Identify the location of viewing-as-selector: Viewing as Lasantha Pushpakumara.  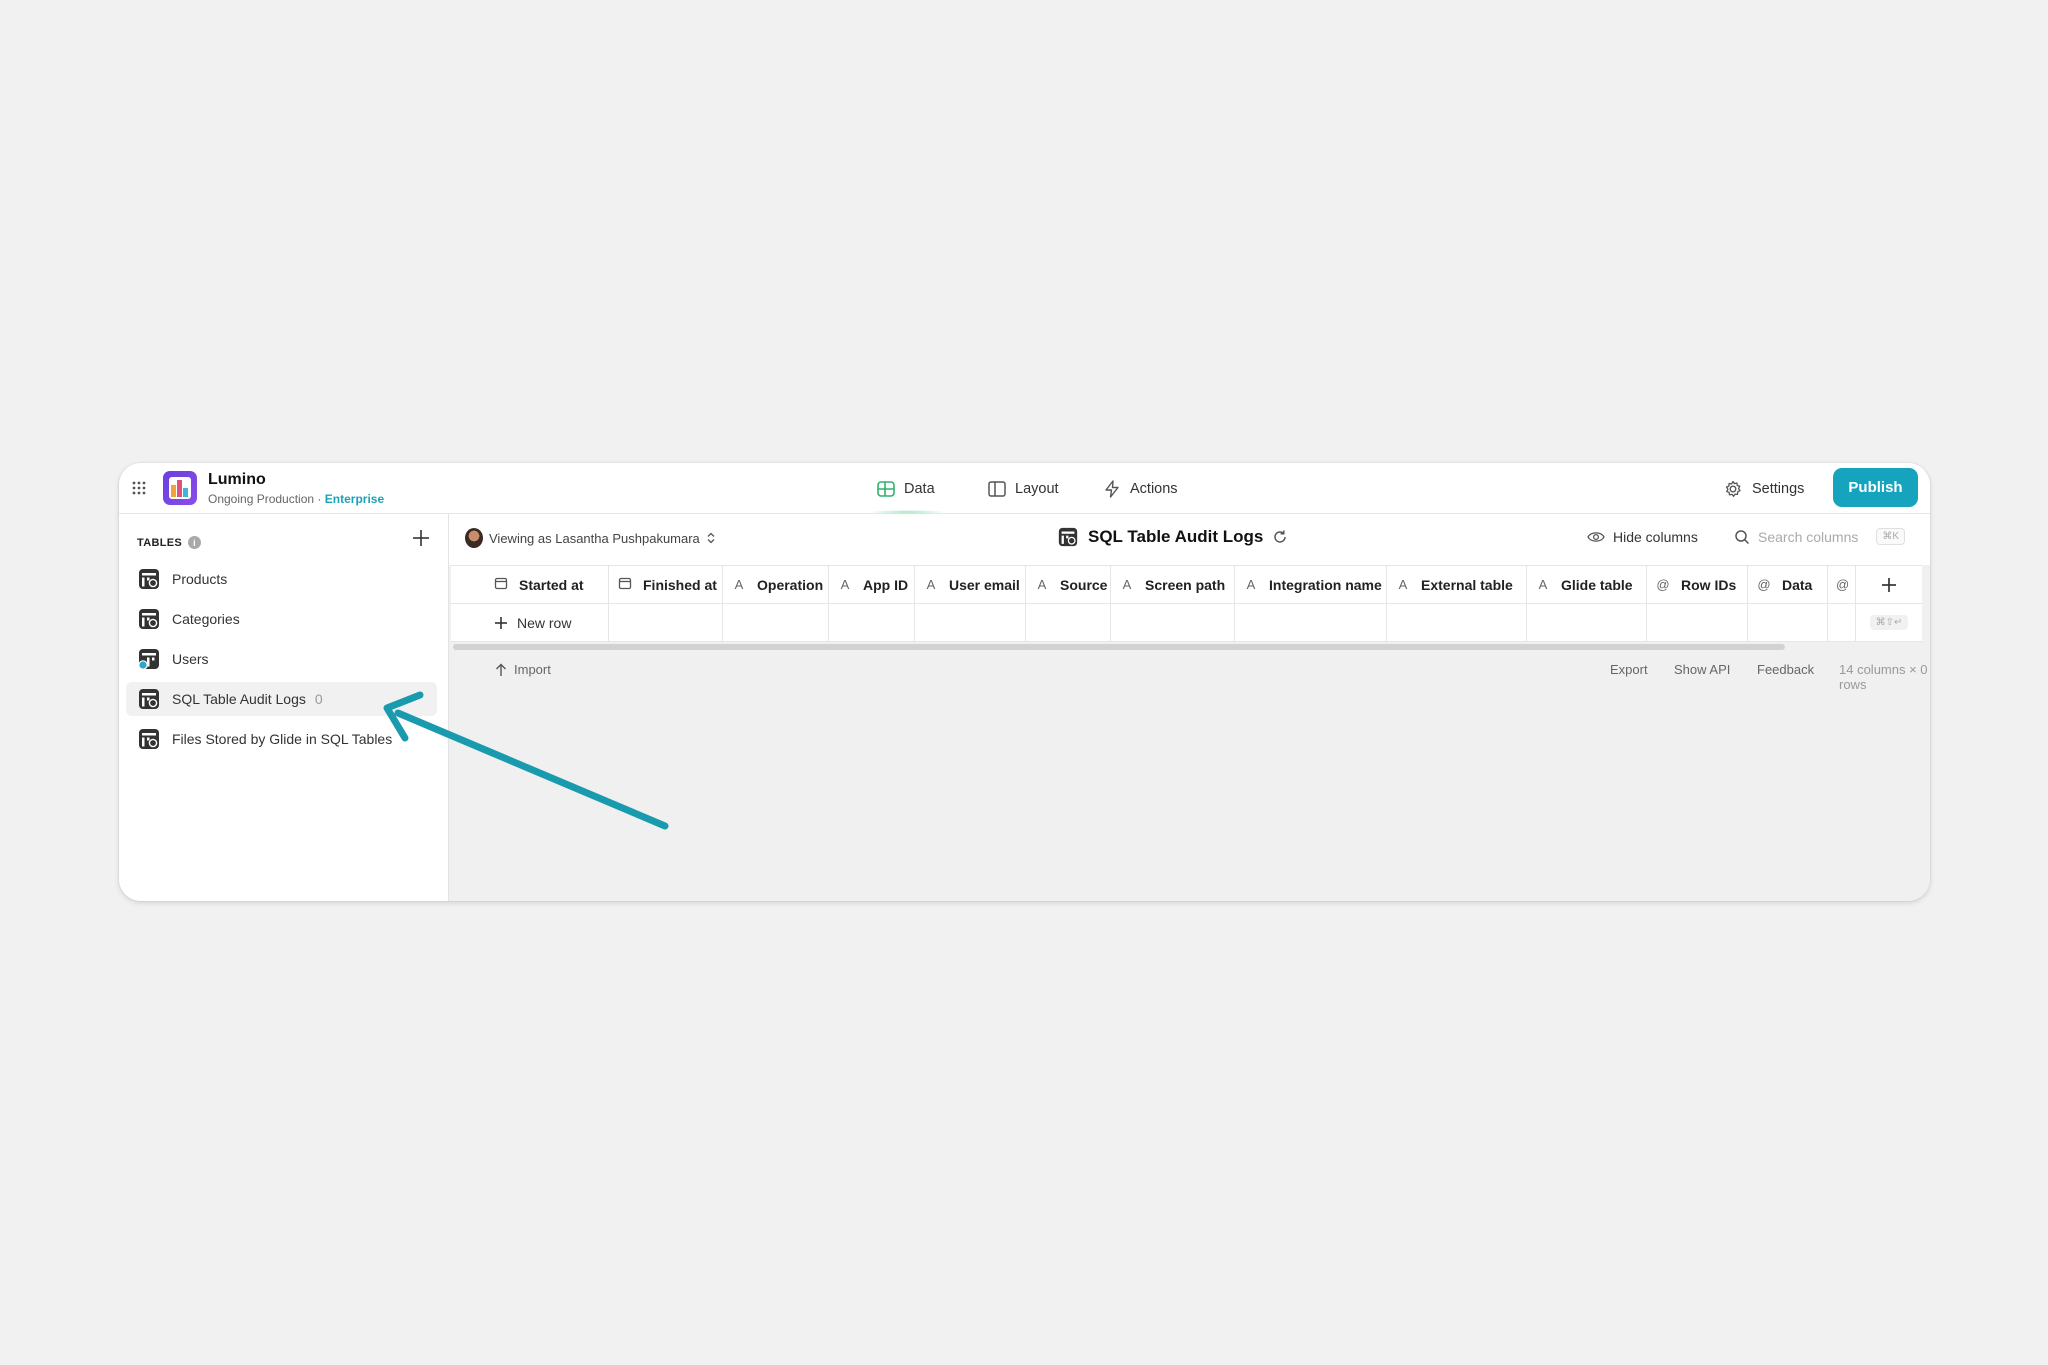
(590, 538).